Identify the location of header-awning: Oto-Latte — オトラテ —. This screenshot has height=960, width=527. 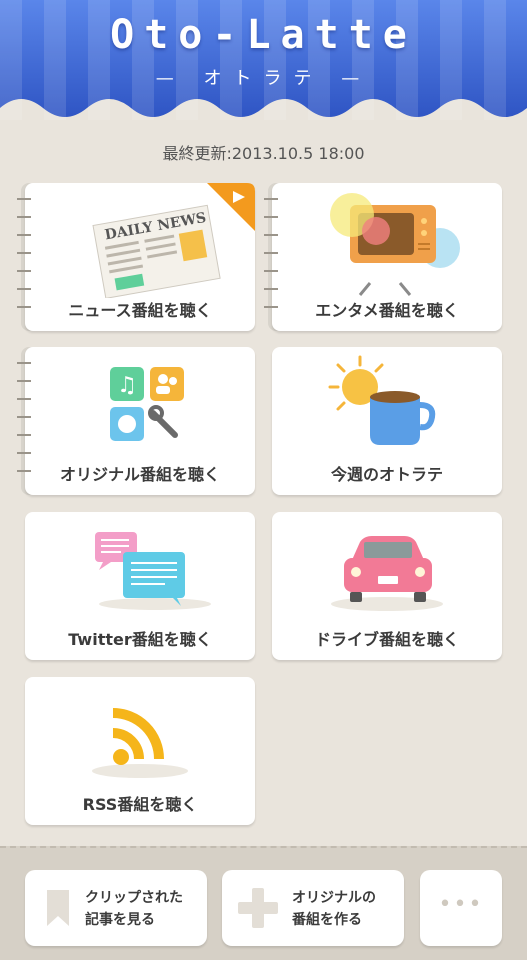
(263, 64).